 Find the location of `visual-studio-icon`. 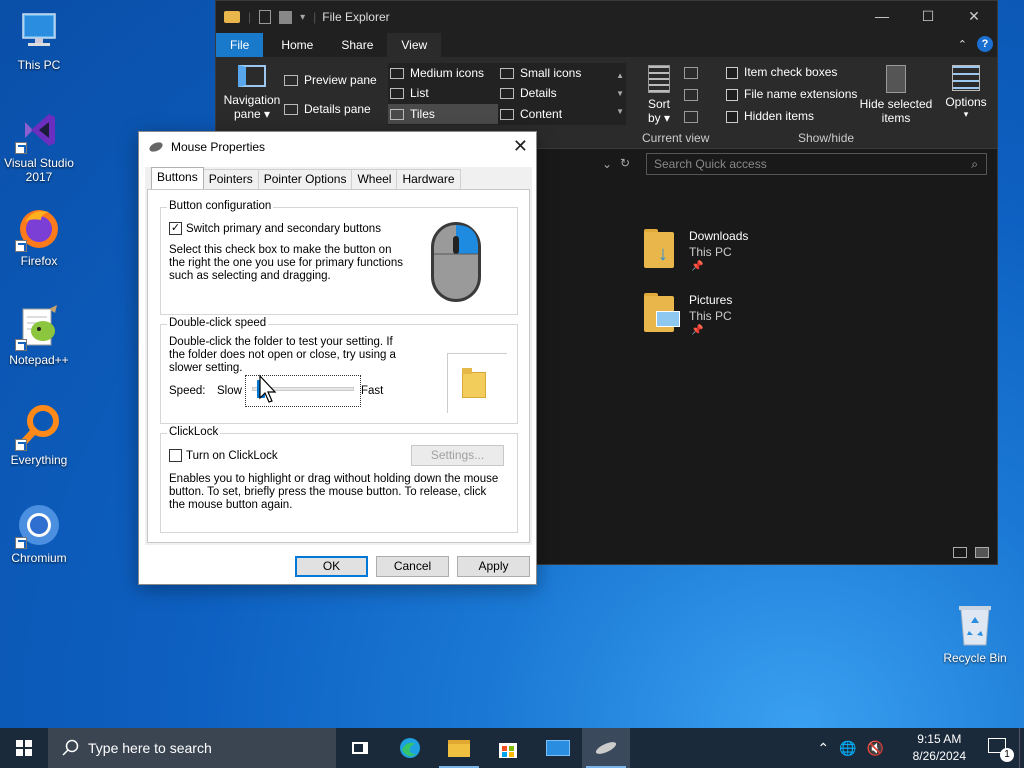

visual-studio-icon is located at coordinates (39, 130).